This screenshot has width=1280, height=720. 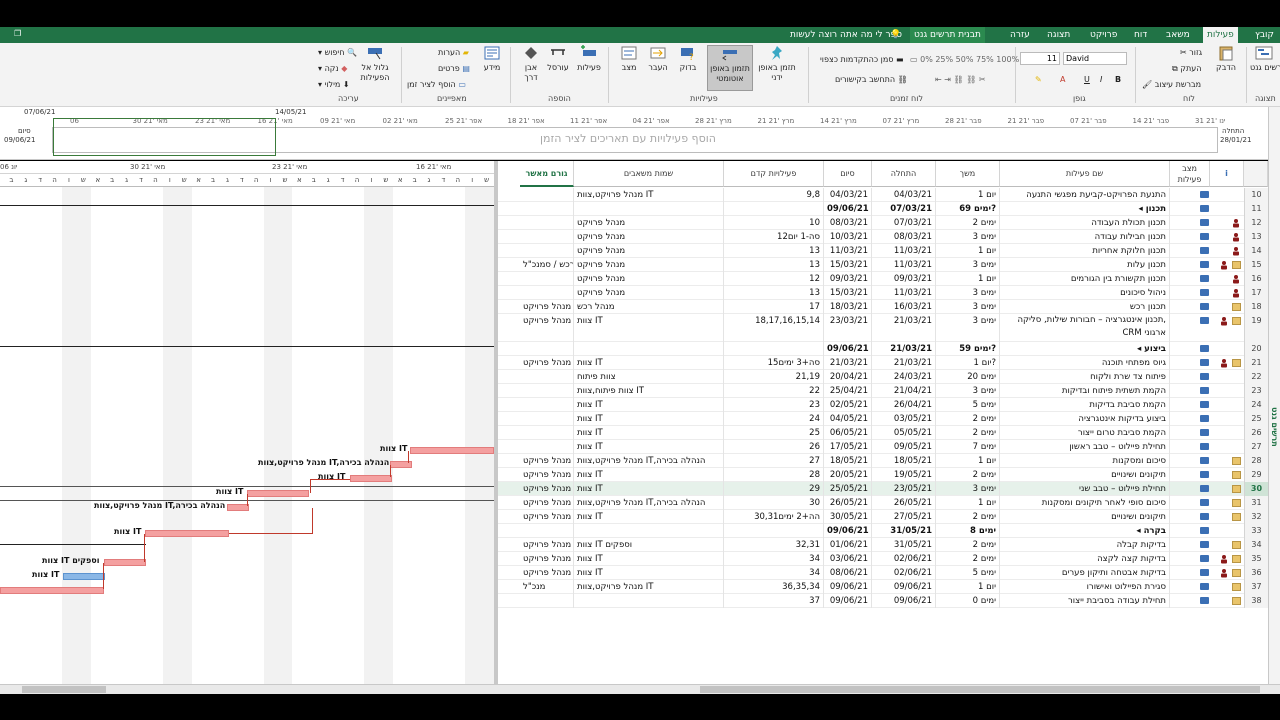 I want to click on cell-res, so click(x=649, y=349).